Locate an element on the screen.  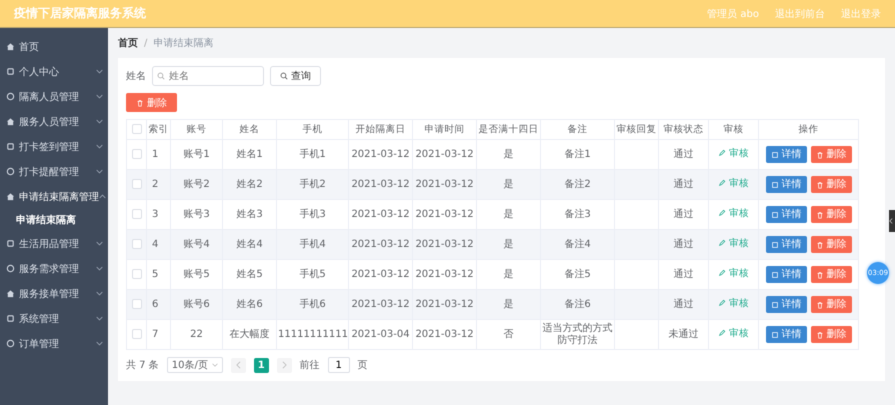
sidebar-item: 打卡签到管理 is located at coordinates (54, 146).